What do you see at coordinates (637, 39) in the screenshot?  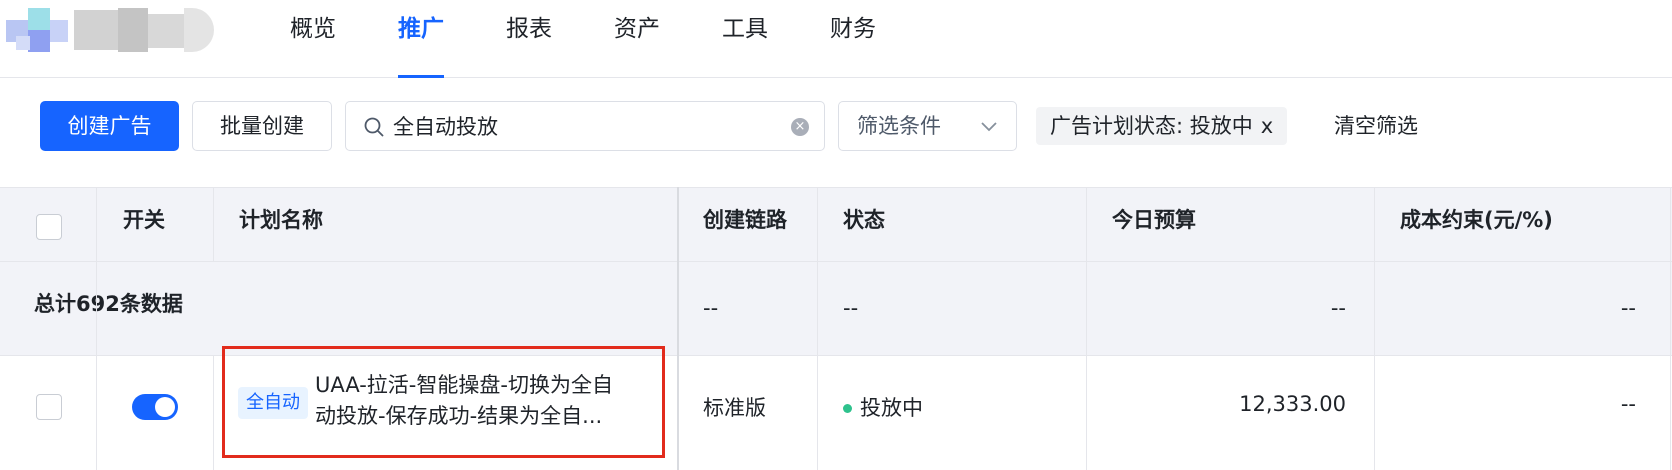 I see `nav-item-assets: 资产` at bounding box center [637, 39].